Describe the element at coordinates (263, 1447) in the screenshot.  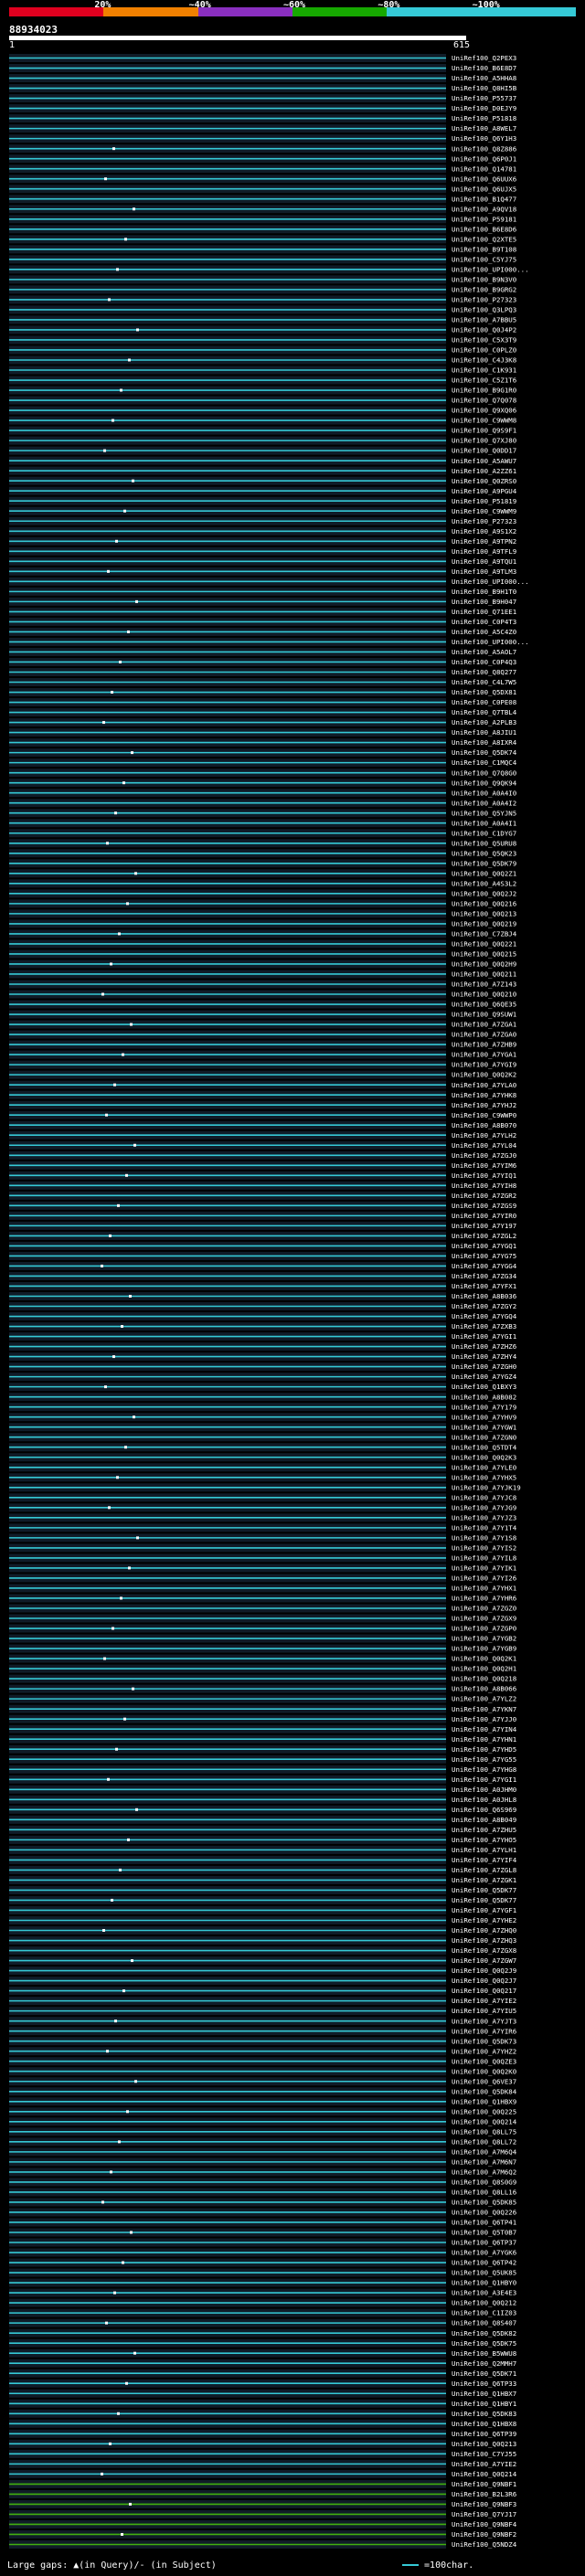
I see `hit-row: UniRef100_Q5TDT4` at that location.